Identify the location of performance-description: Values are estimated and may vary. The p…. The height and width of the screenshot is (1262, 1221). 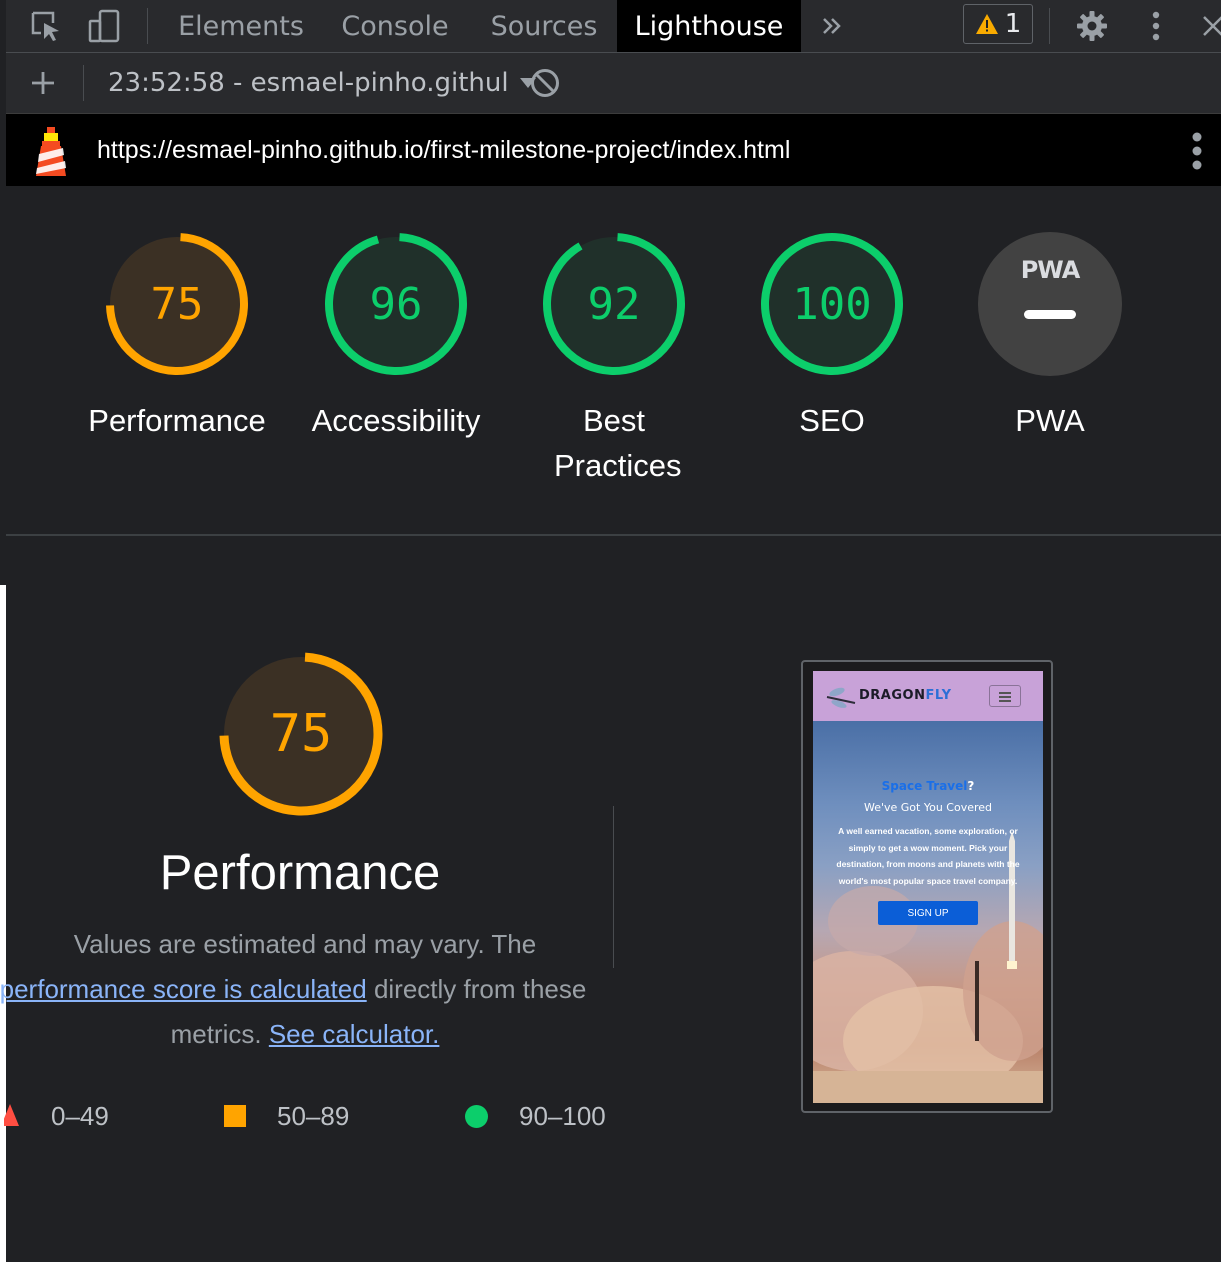
(305, 989).